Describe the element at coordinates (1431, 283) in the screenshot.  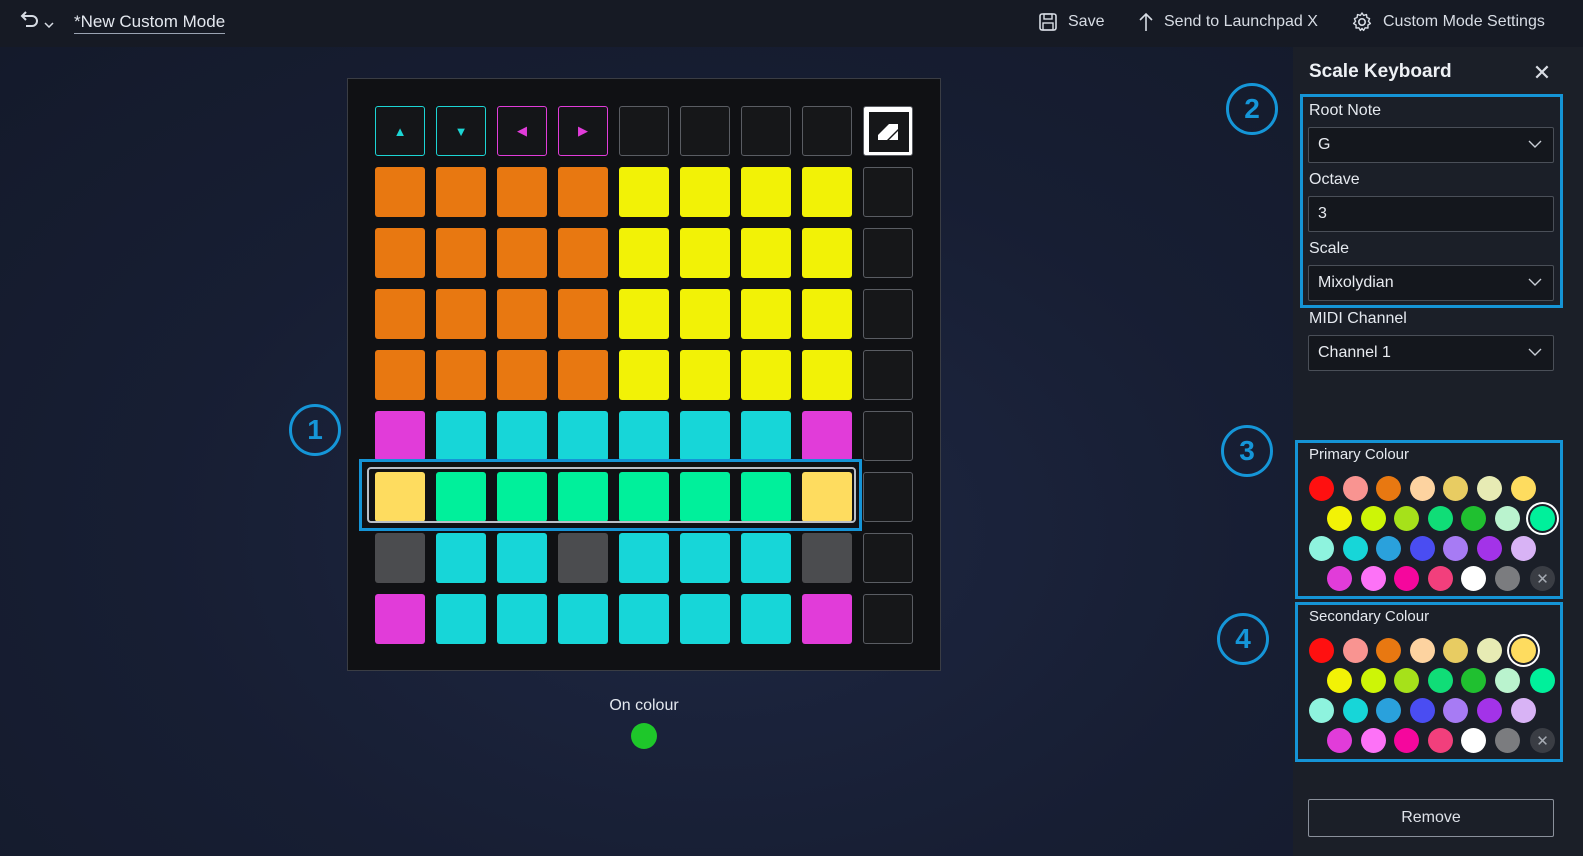
I see `scale-select: Mixolydian` at that location.